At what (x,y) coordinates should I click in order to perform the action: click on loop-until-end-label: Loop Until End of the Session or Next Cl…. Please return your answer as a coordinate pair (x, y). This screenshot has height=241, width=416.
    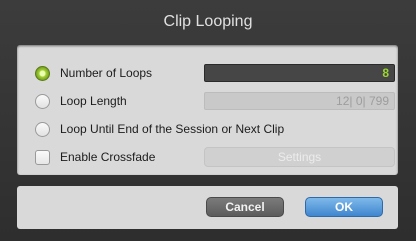
    Looking at the image, I should click on (172, 129).